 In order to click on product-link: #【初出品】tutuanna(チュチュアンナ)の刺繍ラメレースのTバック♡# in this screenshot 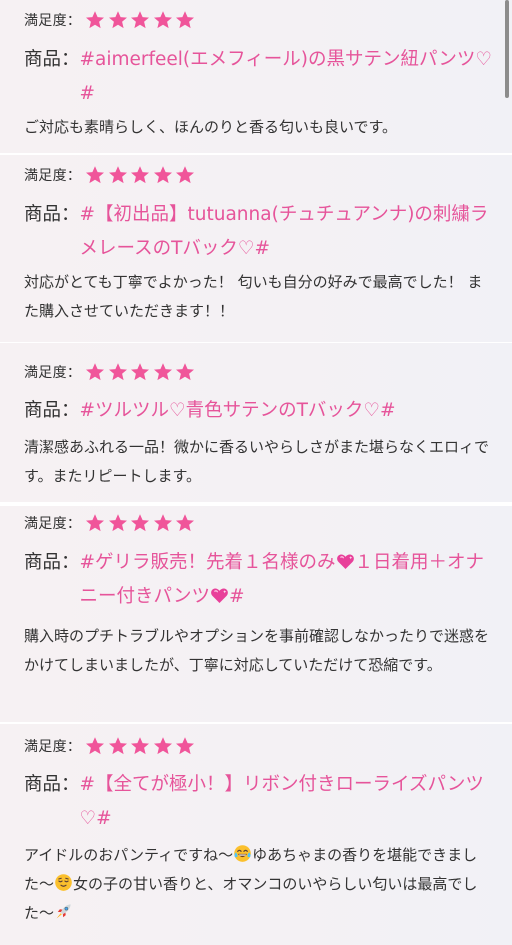, I will do `click(287, 232)`.